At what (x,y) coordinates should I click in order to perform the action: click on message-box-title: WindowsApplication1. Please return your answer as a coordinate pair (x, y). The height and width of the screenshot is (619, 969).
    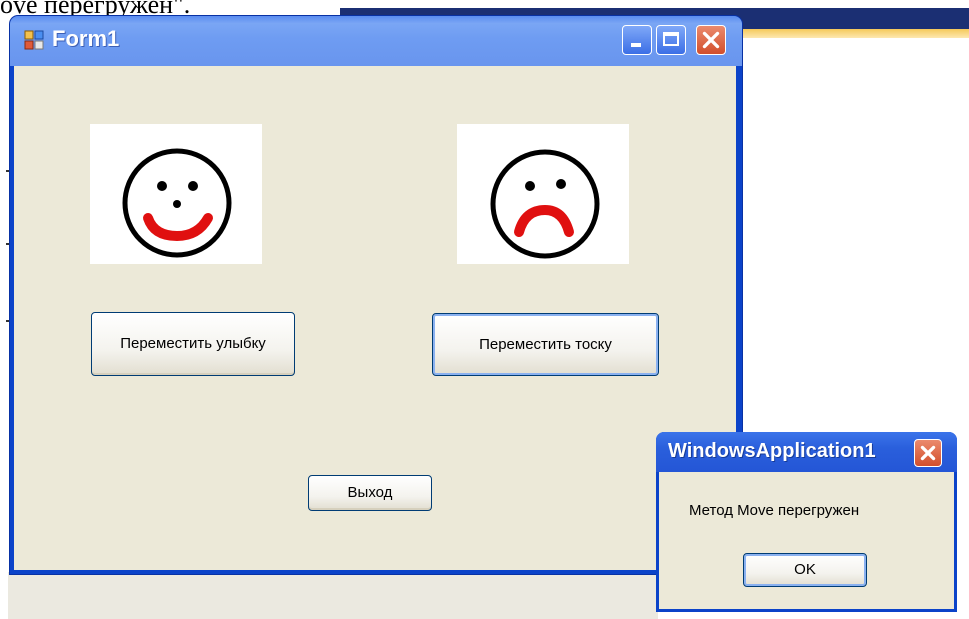
    Looking at the image, I should click on (772, 451).